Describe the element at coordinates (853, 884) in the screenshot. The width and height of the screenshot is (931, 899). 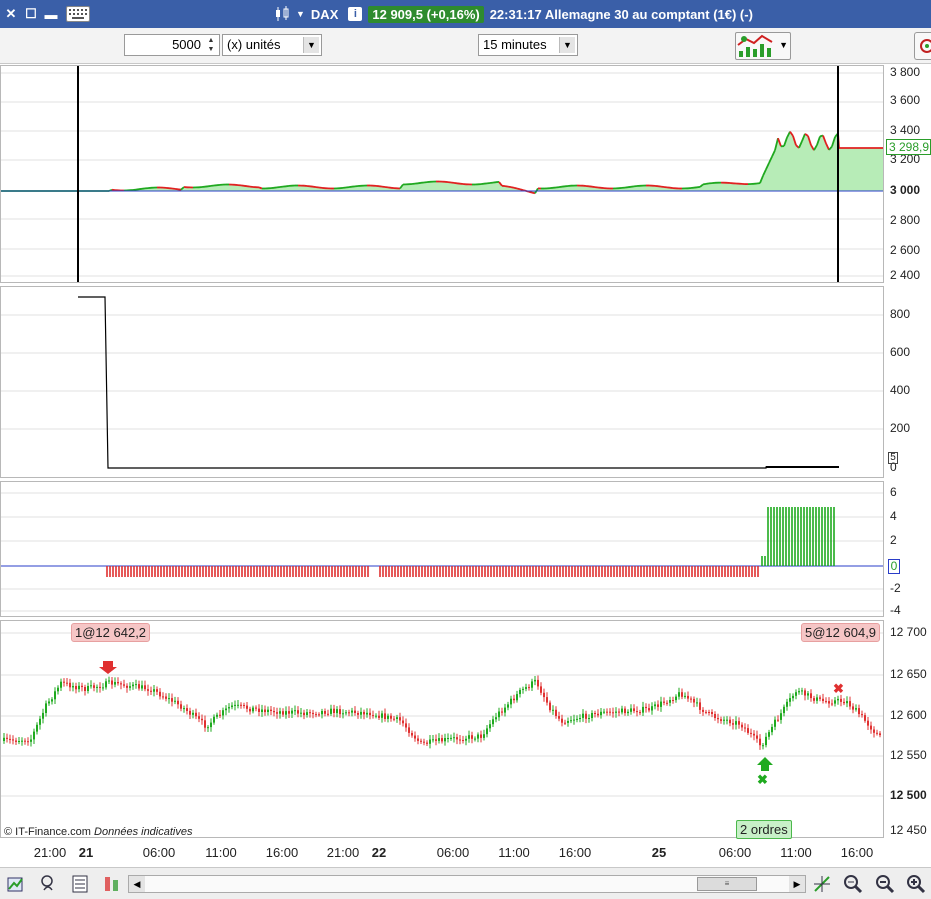
I see `zoom-fit-icon` at that location.